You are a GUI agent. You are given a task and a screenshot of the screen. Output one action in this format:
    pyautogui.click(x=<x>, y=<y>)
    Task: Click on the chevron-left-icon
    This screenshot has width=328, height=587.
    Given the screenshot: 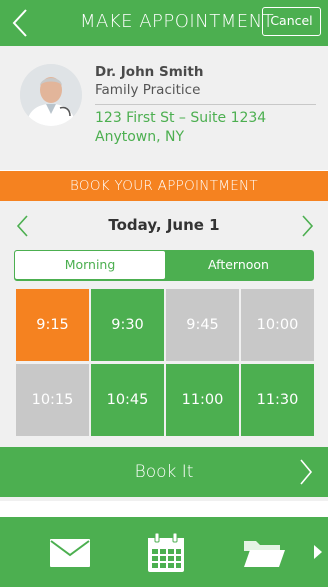 What is the action you would take?
    pyautogui.click(x=19, y=23)
    